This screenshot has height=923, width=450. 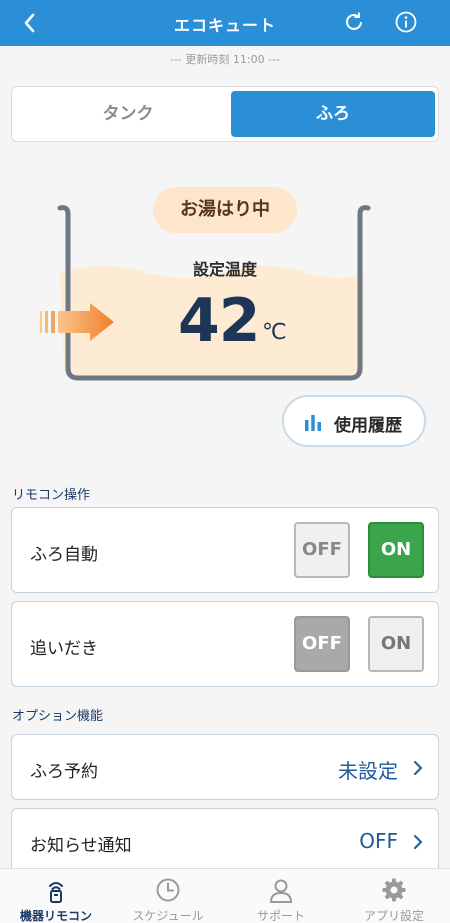 I want to click on reheat-label: 追いだき, so click(x=64, y=649).